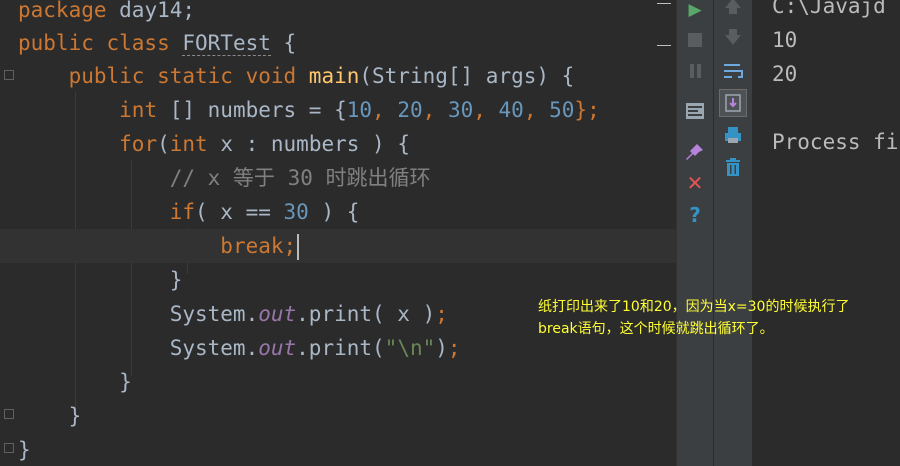 The image size is (900, 466). I want to click on console-line: 10, so click(785, 40).